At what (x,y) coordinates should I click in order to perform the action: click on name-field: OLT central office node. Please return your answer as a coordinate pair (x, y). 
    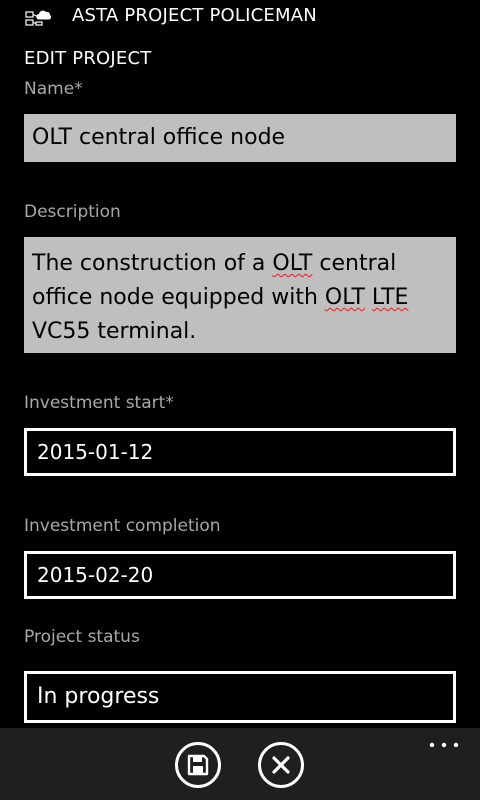
    Looking at the image, I should click on (240, 138).